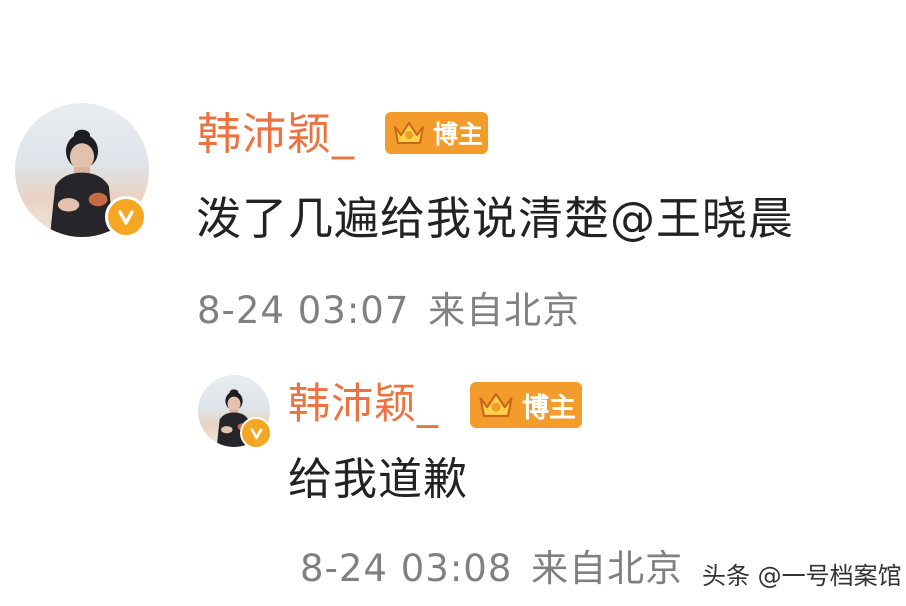  I want to click on comment-meta: 8-24 03:08 来自北京, so click(491, 569).